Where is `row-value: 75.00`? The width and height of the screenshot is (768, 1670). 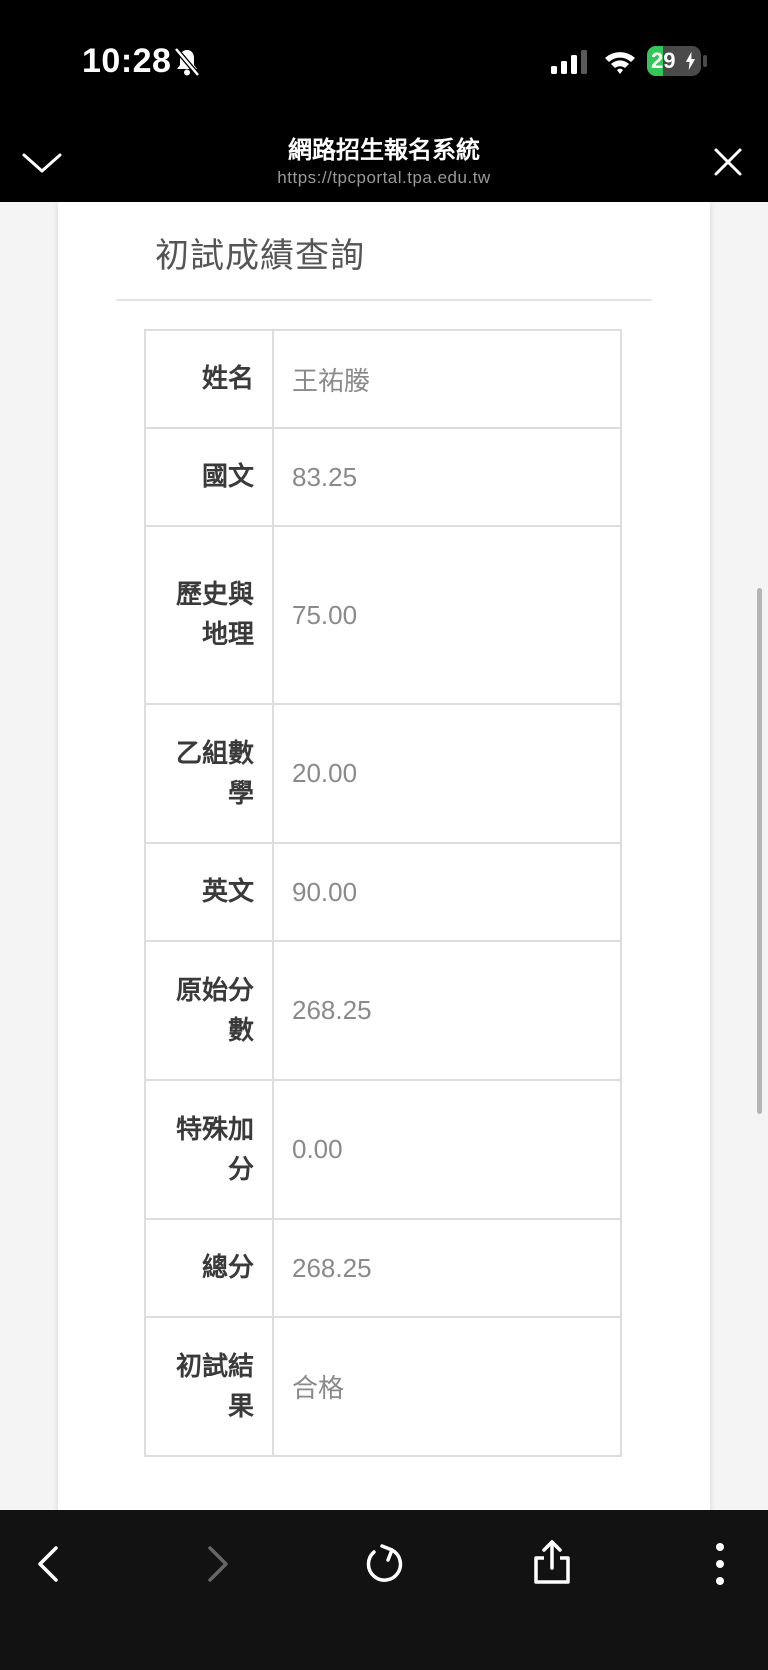
row-value: 75.00 is located at coordinates (447, 615).